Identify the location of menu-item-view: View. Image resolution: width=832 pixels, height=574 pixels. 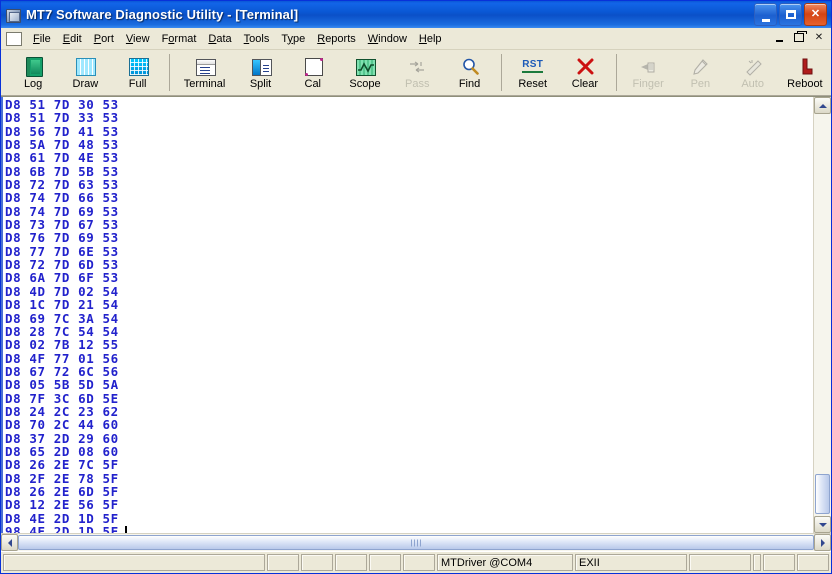
(138, 39).